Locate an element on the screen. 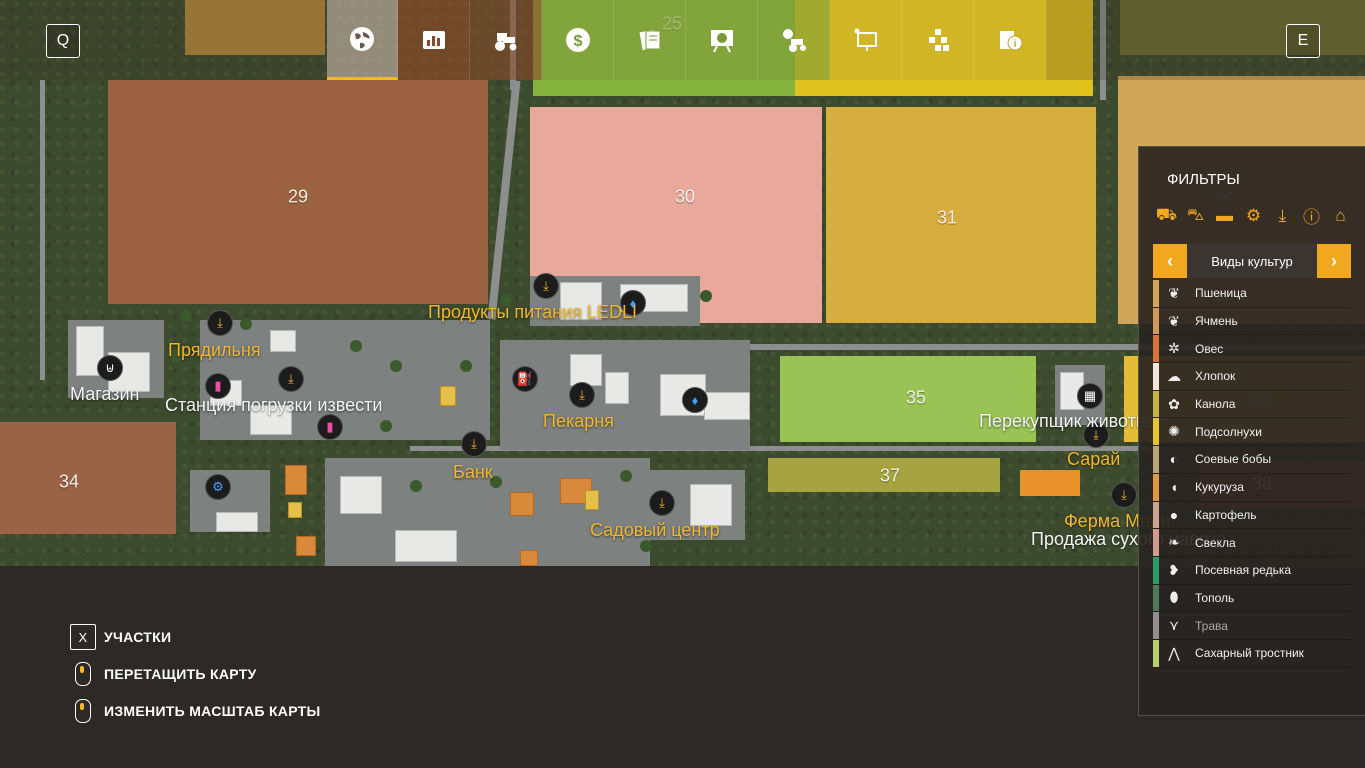 The height and width of the screenshot is (768, 1365). prev-page-key: Q is located at coordinates (63, 41).